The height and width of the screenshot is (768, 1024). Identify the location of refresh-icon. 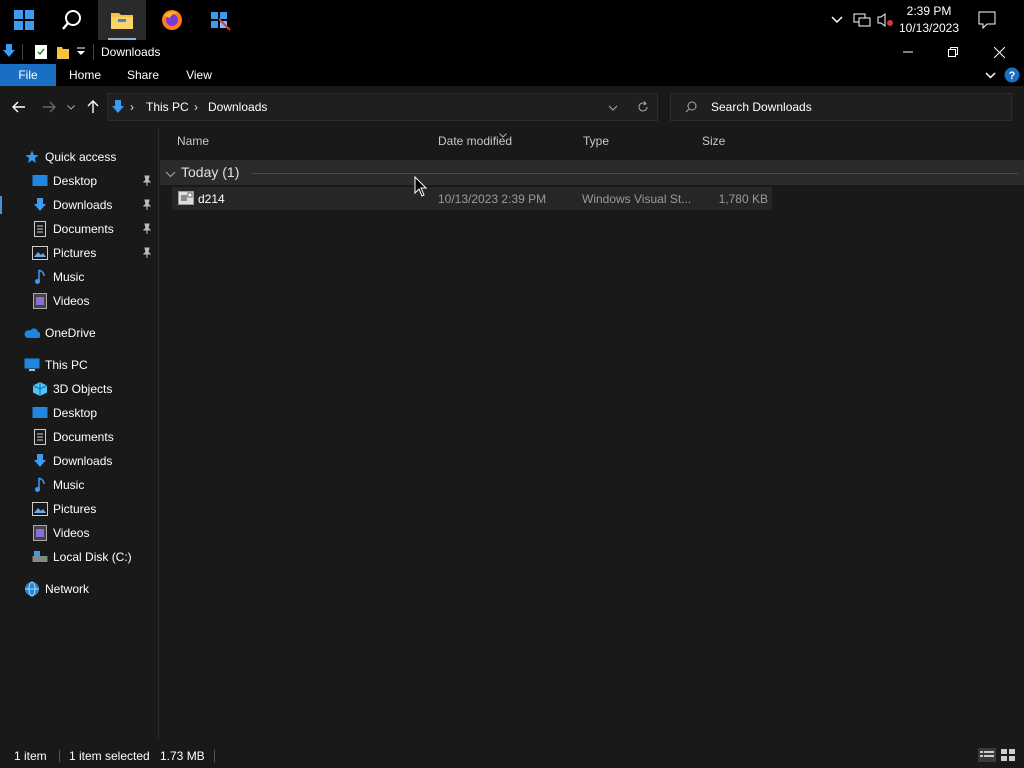
(643, 106).